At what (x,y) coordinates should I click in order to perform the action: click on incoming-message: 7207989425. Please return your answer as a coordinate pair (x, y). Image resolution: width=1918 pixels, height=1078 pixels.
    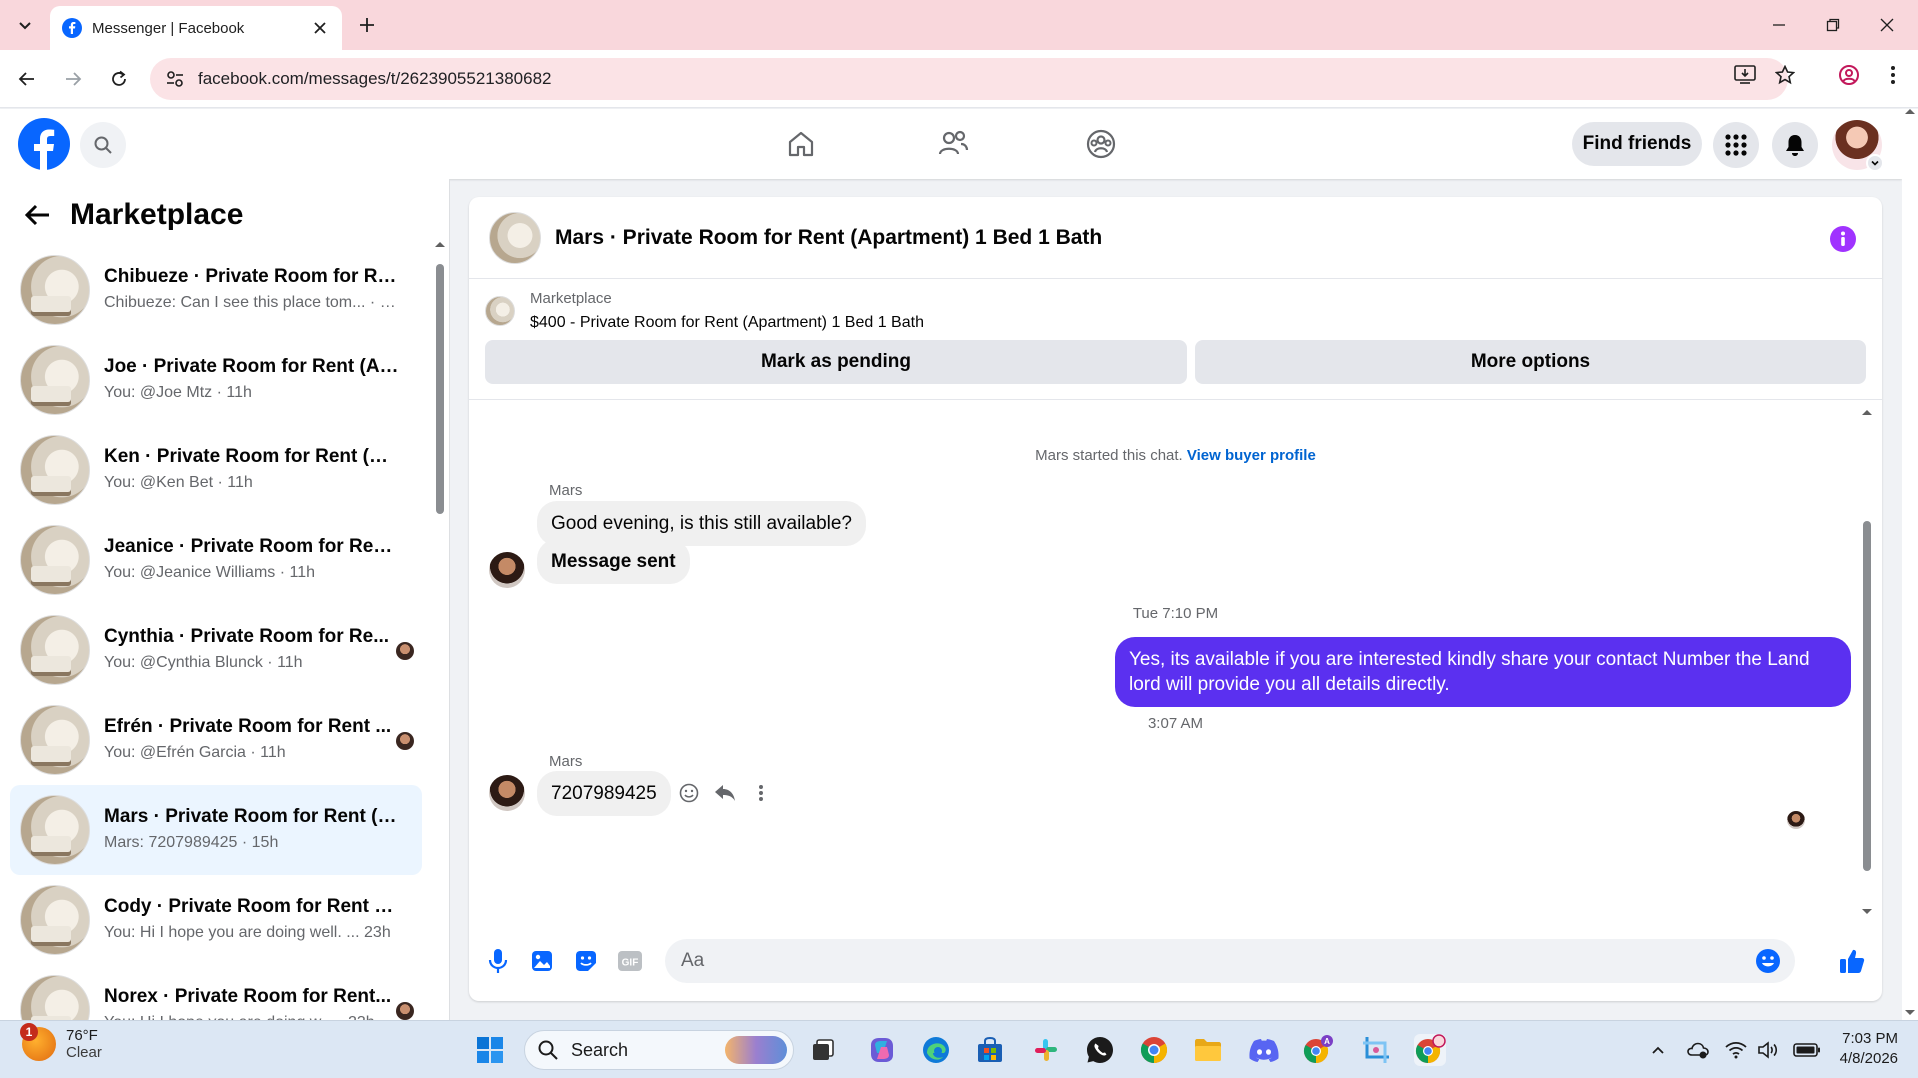
    Looking at the image, I should click on (604, 793).